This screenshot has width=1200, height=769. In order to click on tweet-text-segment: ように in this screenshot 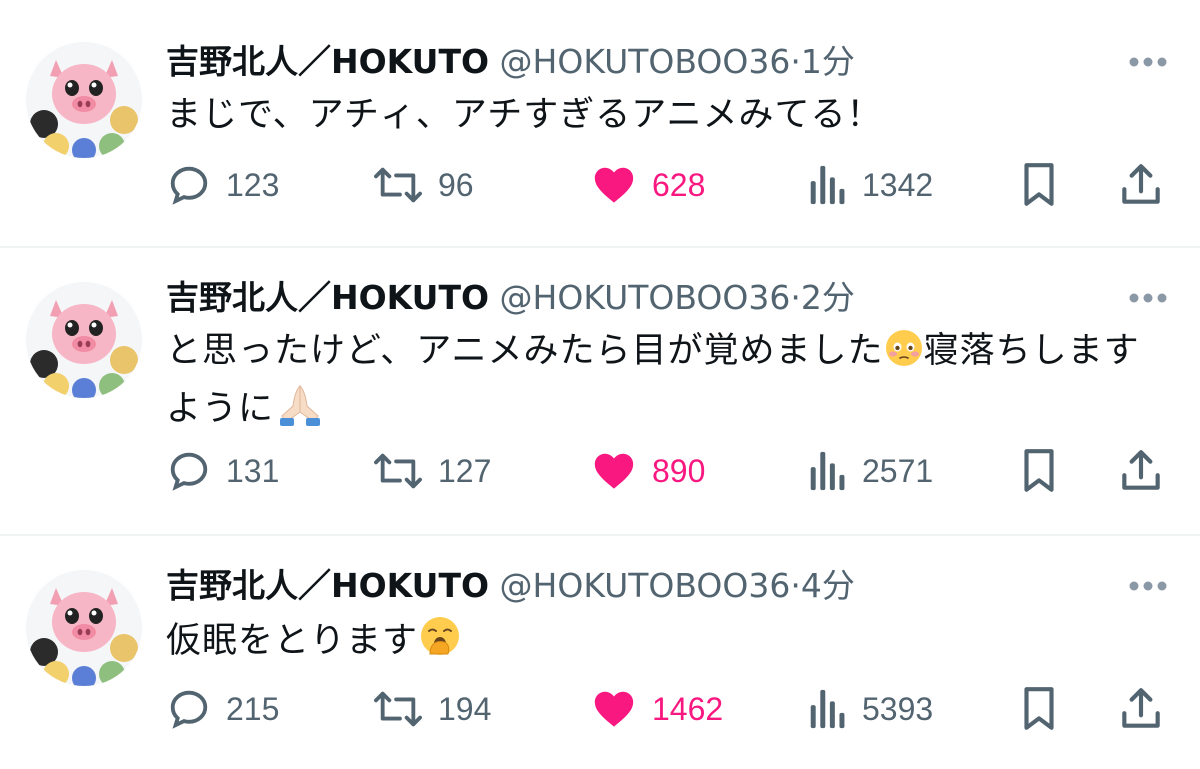, I will do `click(220, 409)`.